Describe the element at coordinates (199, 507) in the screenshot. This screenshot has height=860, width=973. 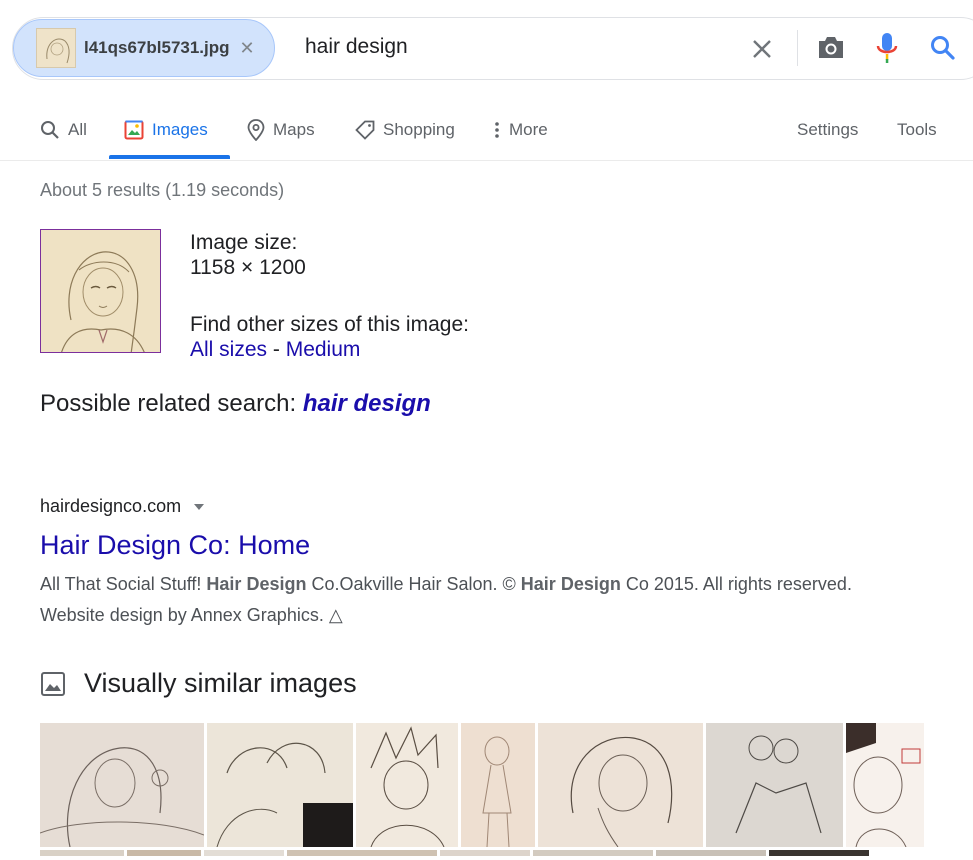
I see `dropdown-arrow-icon` at that location.